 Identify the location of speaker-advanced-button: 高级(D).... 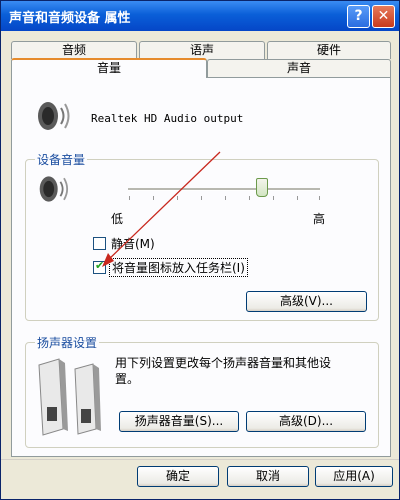
(306, 421).